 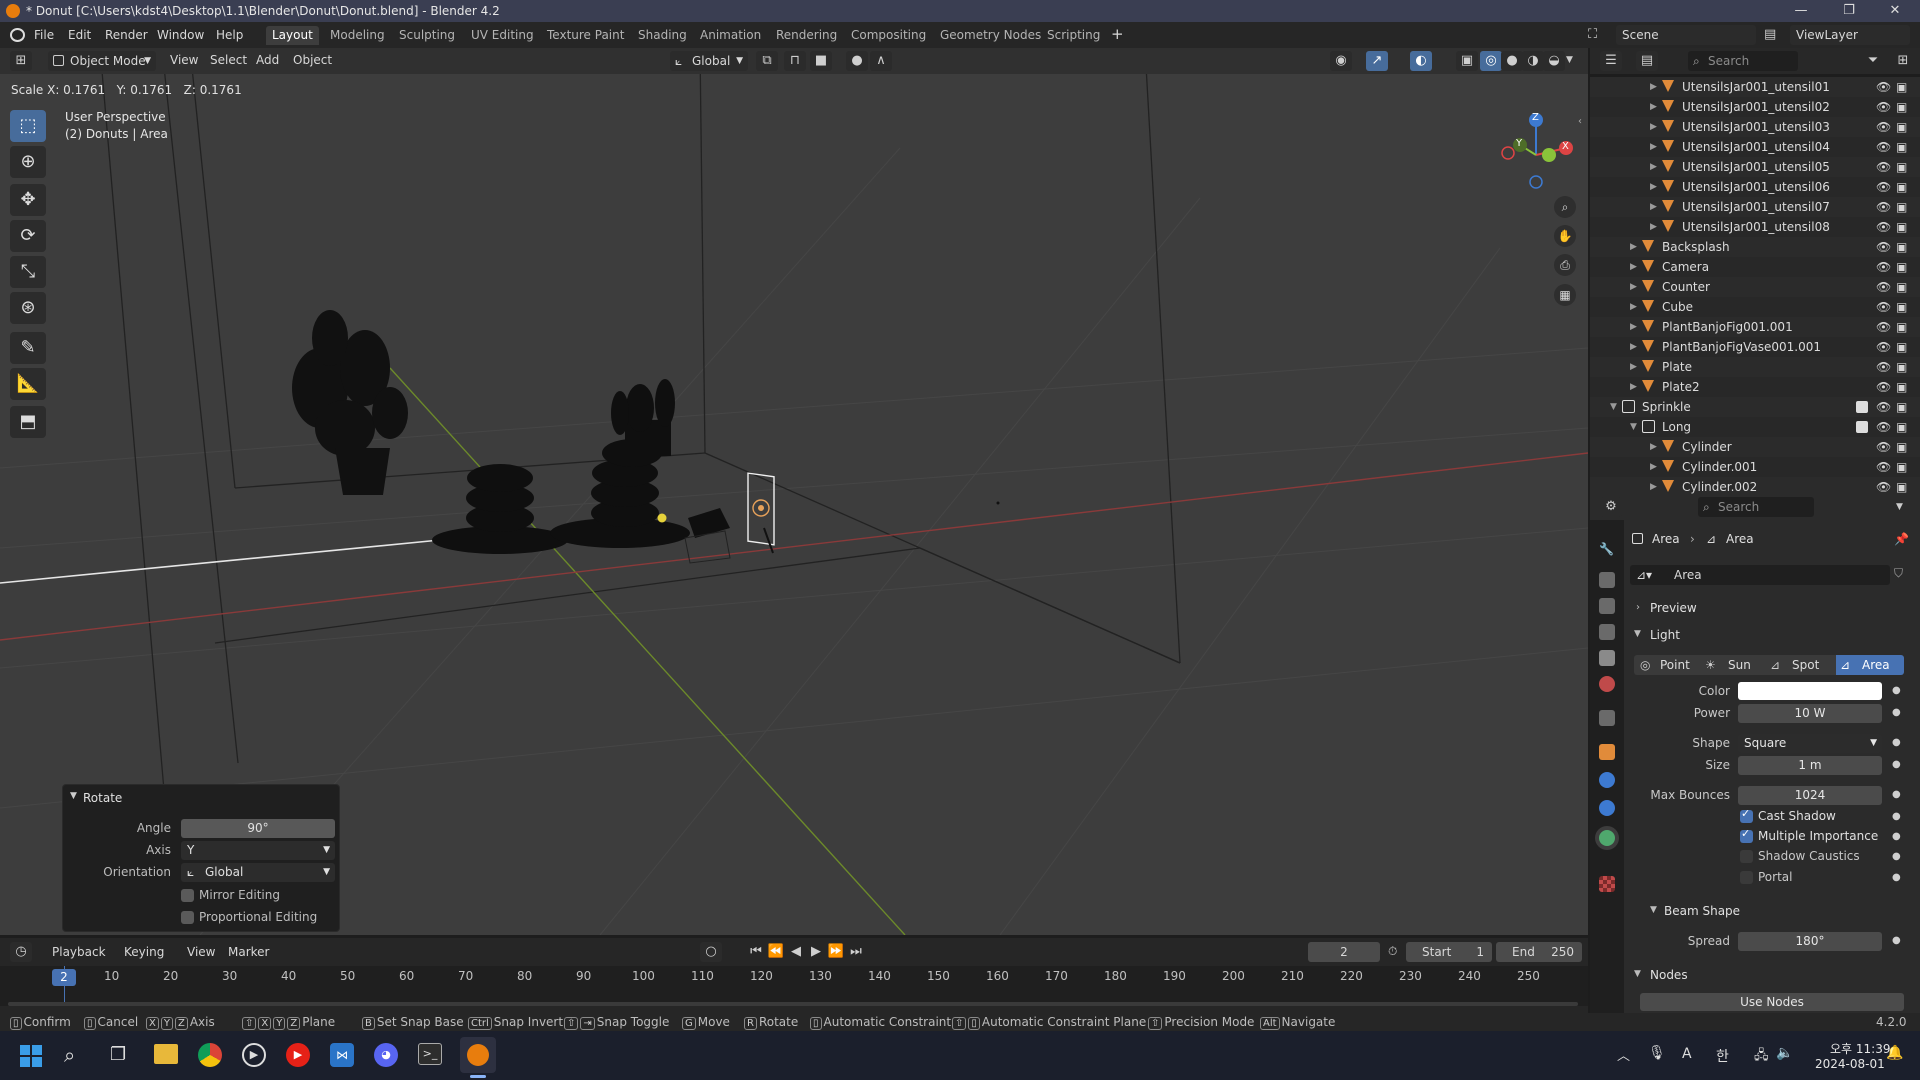 What do you see at coordinates (1673, 608) in the screenshot?
I see `preview-panel-header: Preview` at bounding box center [1673, 608].